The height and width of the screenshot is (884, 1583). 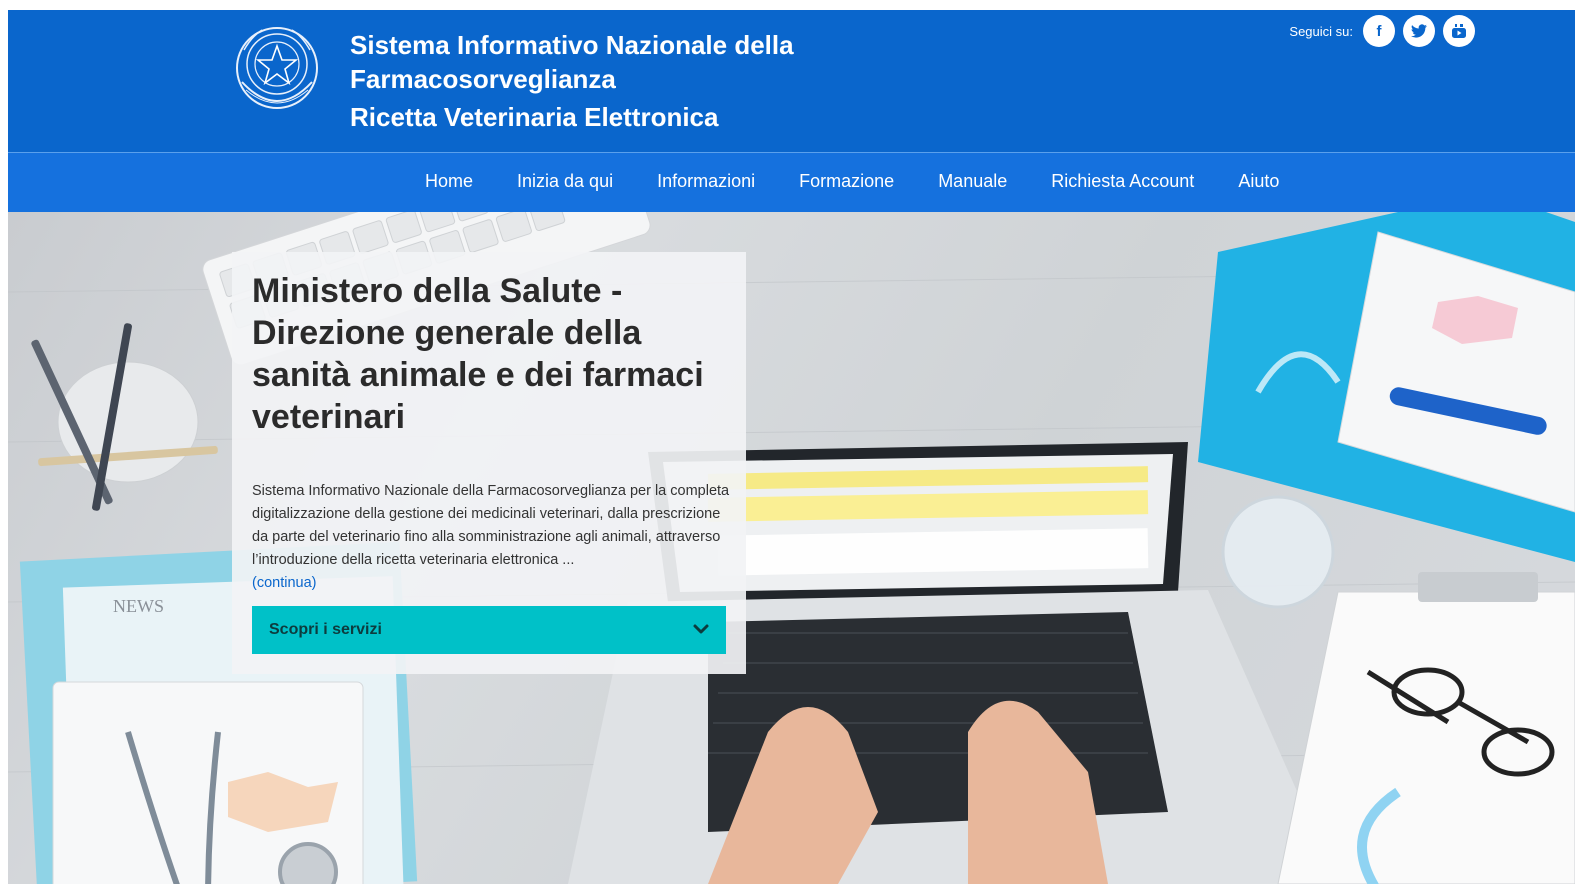 I want to click on site-title-line2: Farmacosorveglianza, so click(x=483, y=79).